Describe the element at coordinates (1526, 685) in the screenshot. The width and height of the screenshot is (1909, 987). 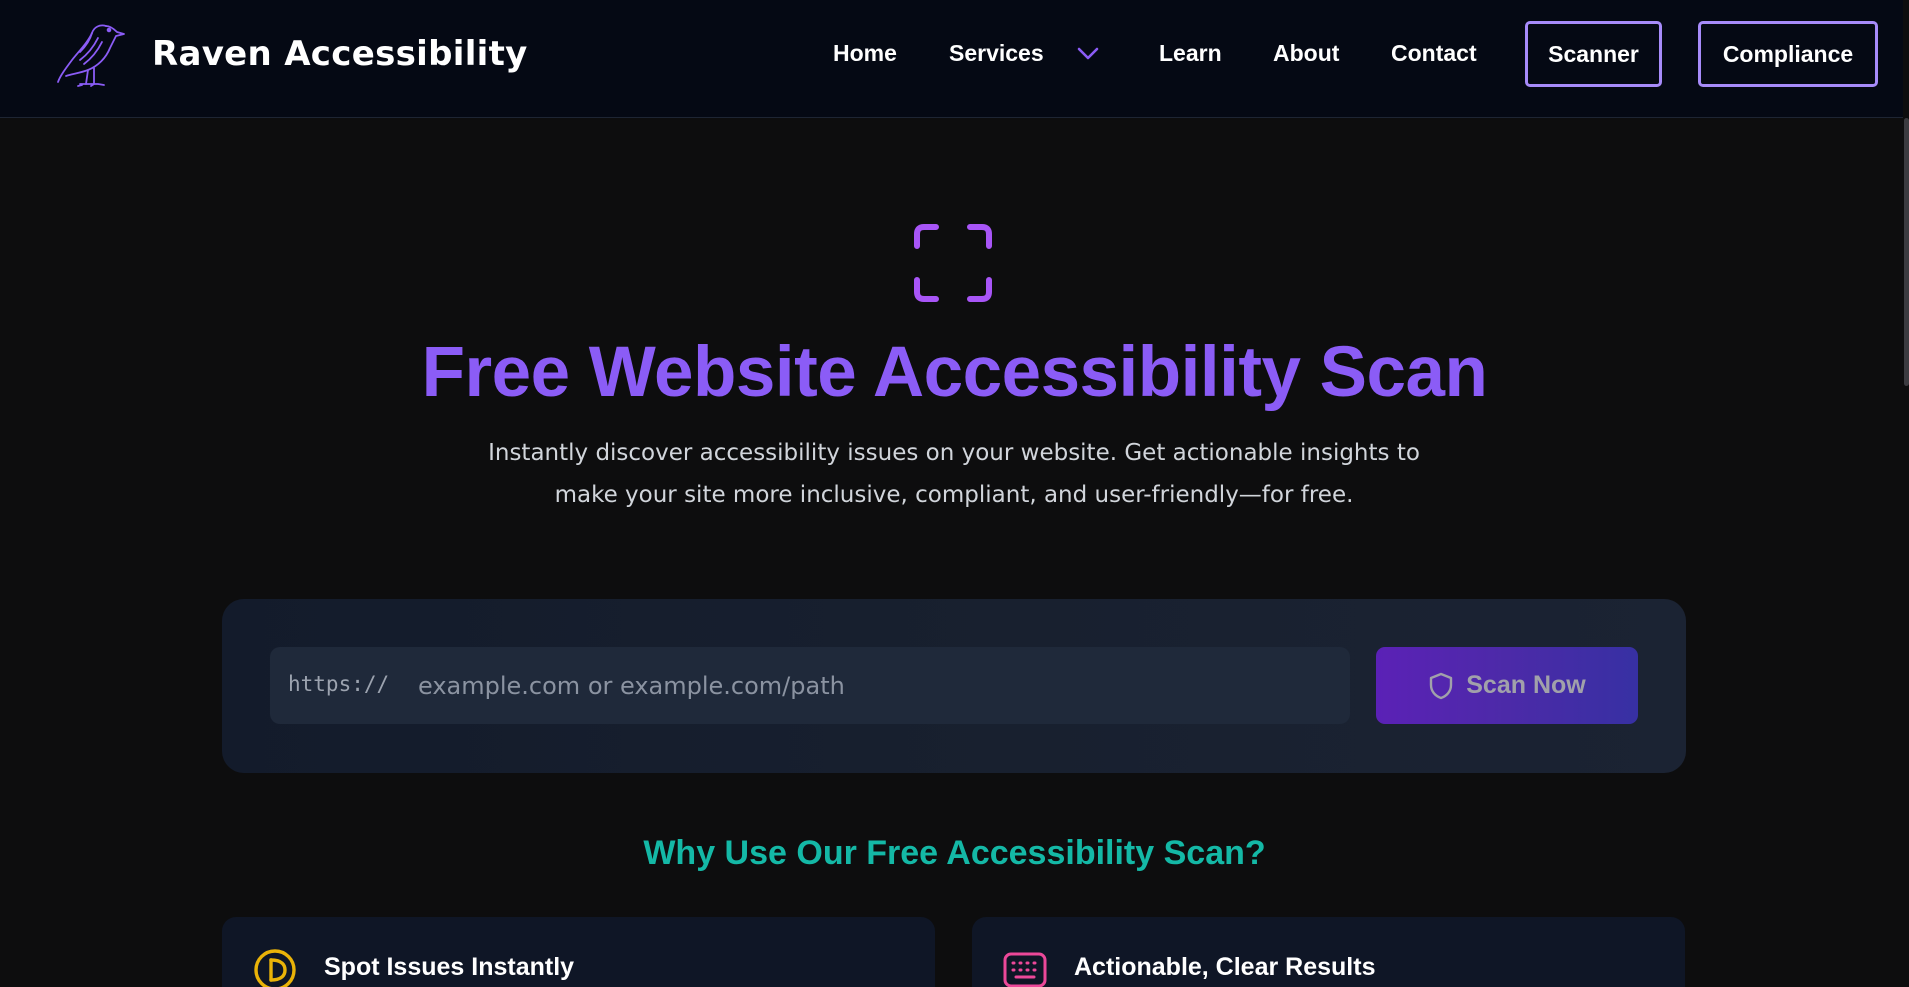
I see `scan-now-label: Scan Now` at that location.